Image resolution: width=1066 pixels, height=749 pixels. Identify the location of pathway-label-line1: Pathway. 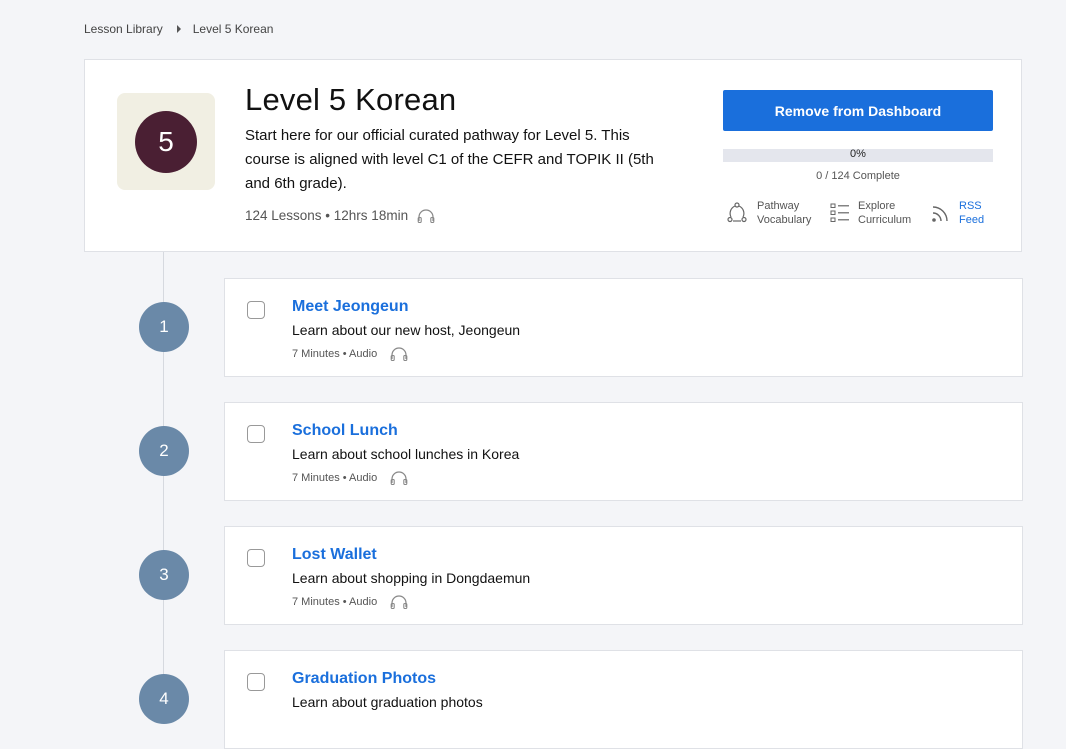
(778, 206).